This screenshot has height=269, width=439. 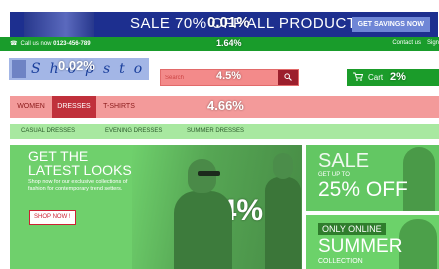 I want to click on search-icon, so click(x=288, y=77).